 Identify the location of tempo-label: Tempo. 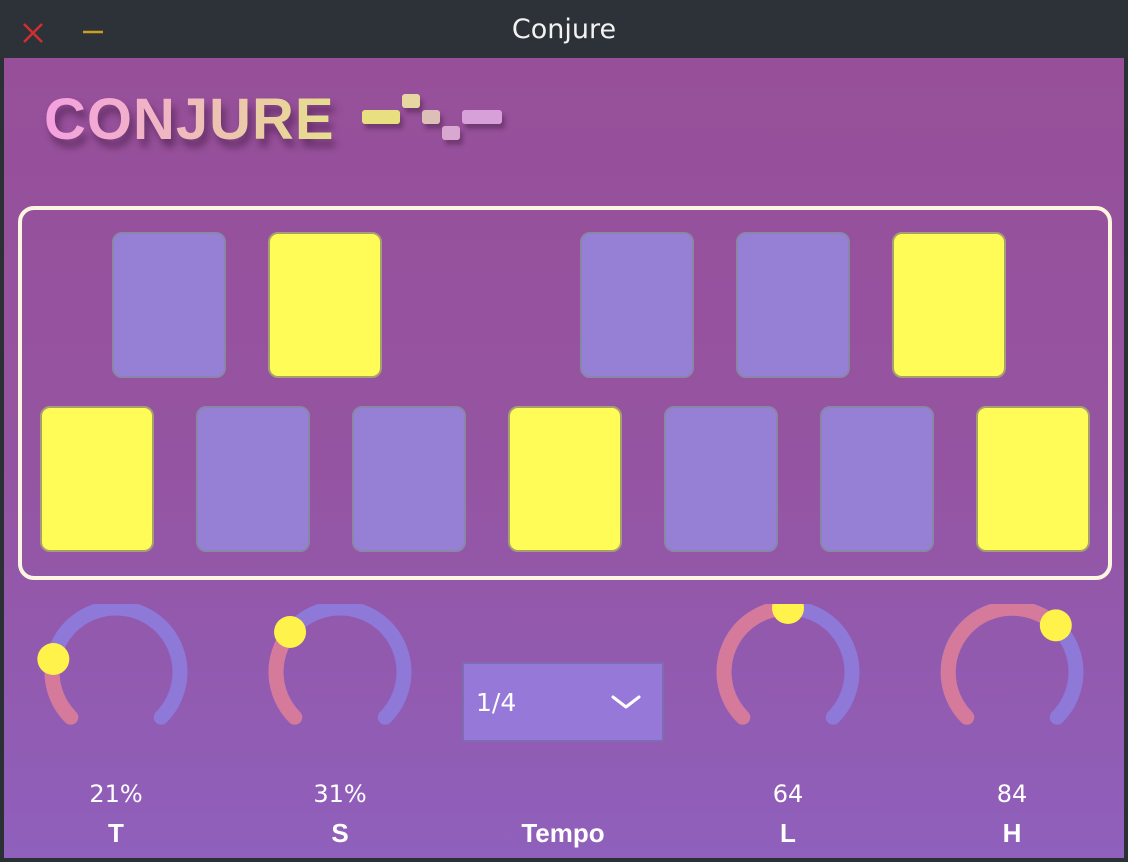
(563, 833).